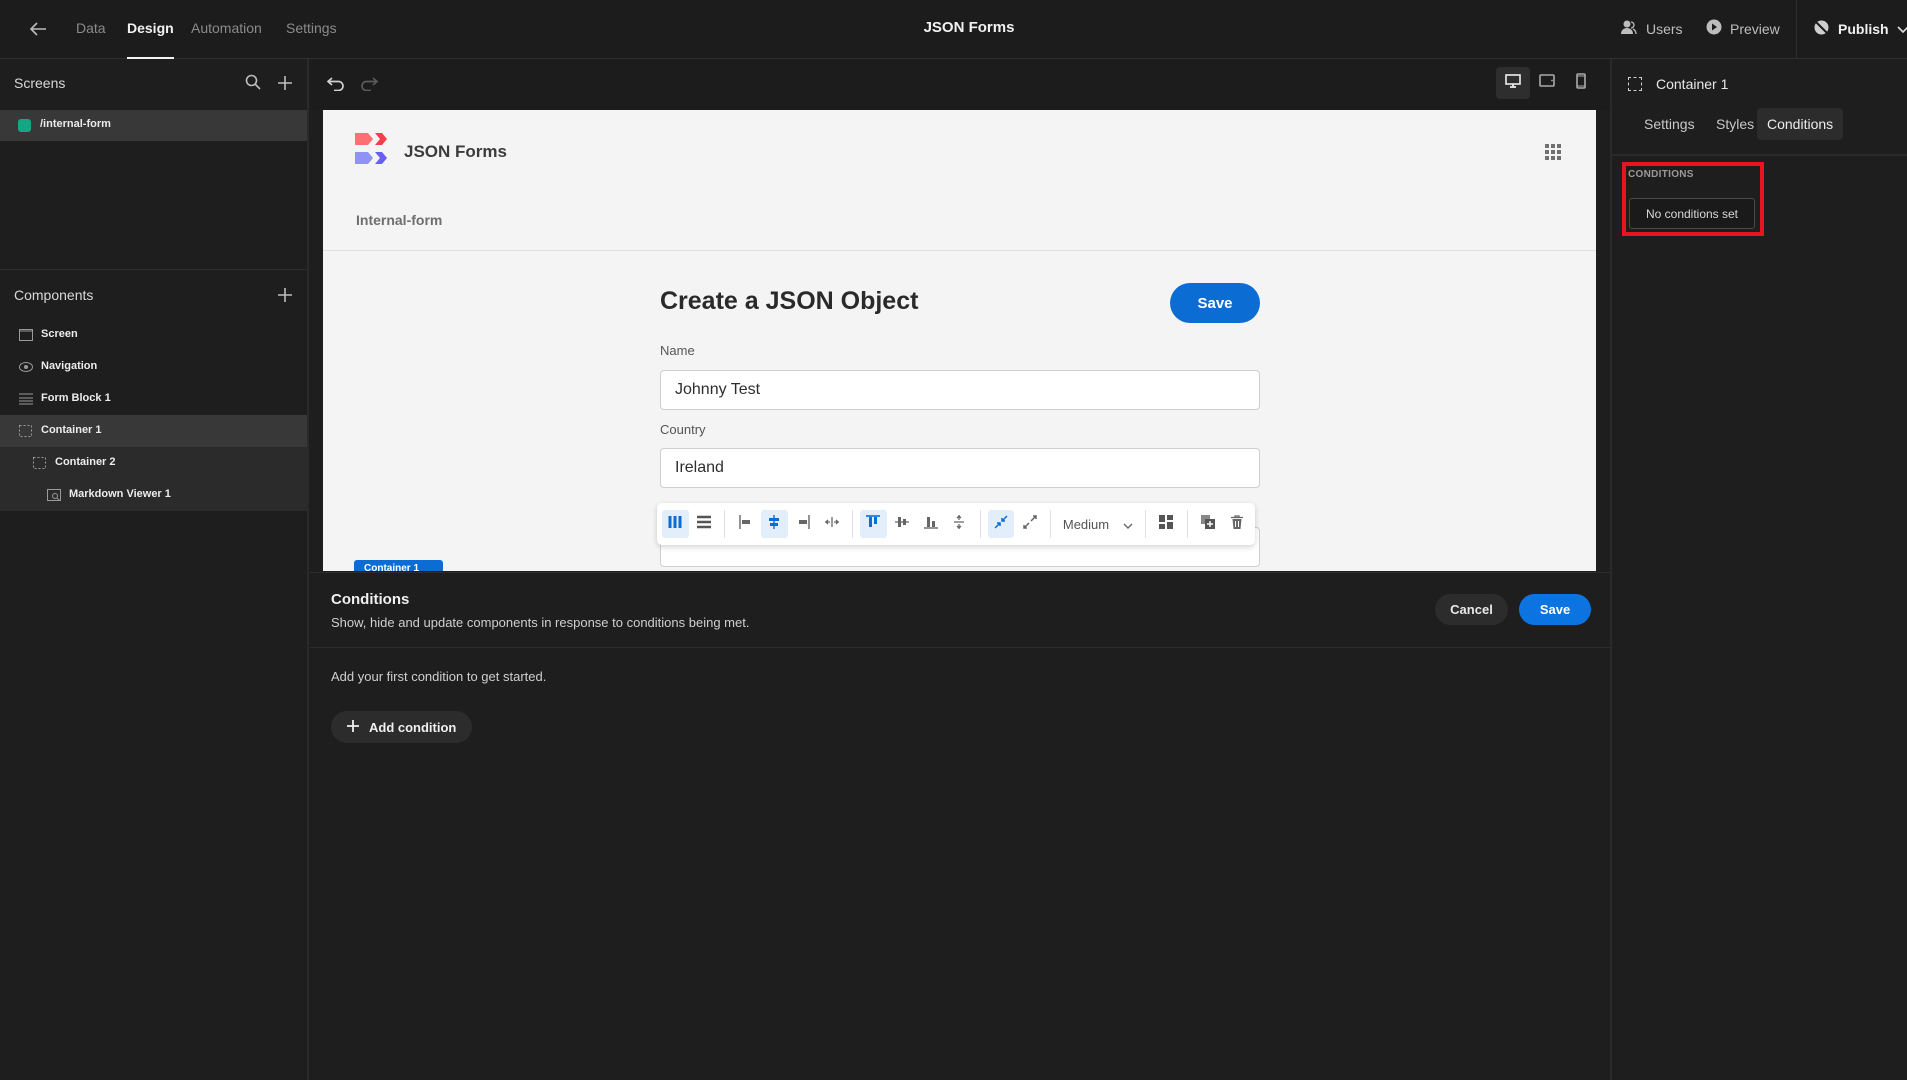 The width and height of the screenshot is (1907, 1080). Describe the element at coordinates (54, 495) in the screenshot. I see `markdown-icon` at that location.